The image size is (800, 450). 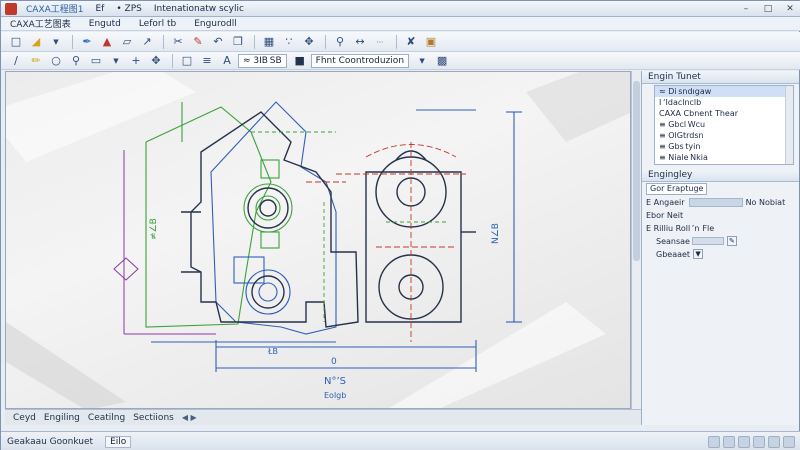 What do you see at coordinates (238, 42) in the screenshot?
I see `paste-icon: ❐` at bounding box center [238, 42].